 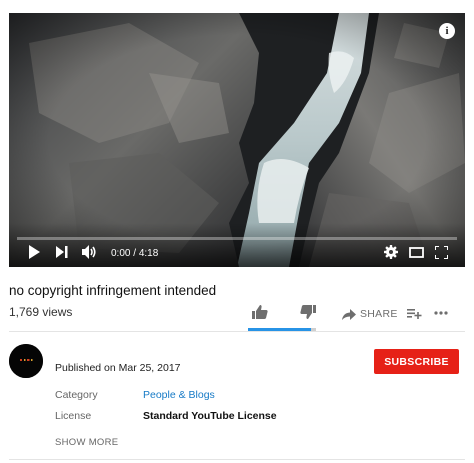 What do you see at coordinates (73, 416) in the screenshot?
I see `license-label: License` at bounding box center [73, 416].